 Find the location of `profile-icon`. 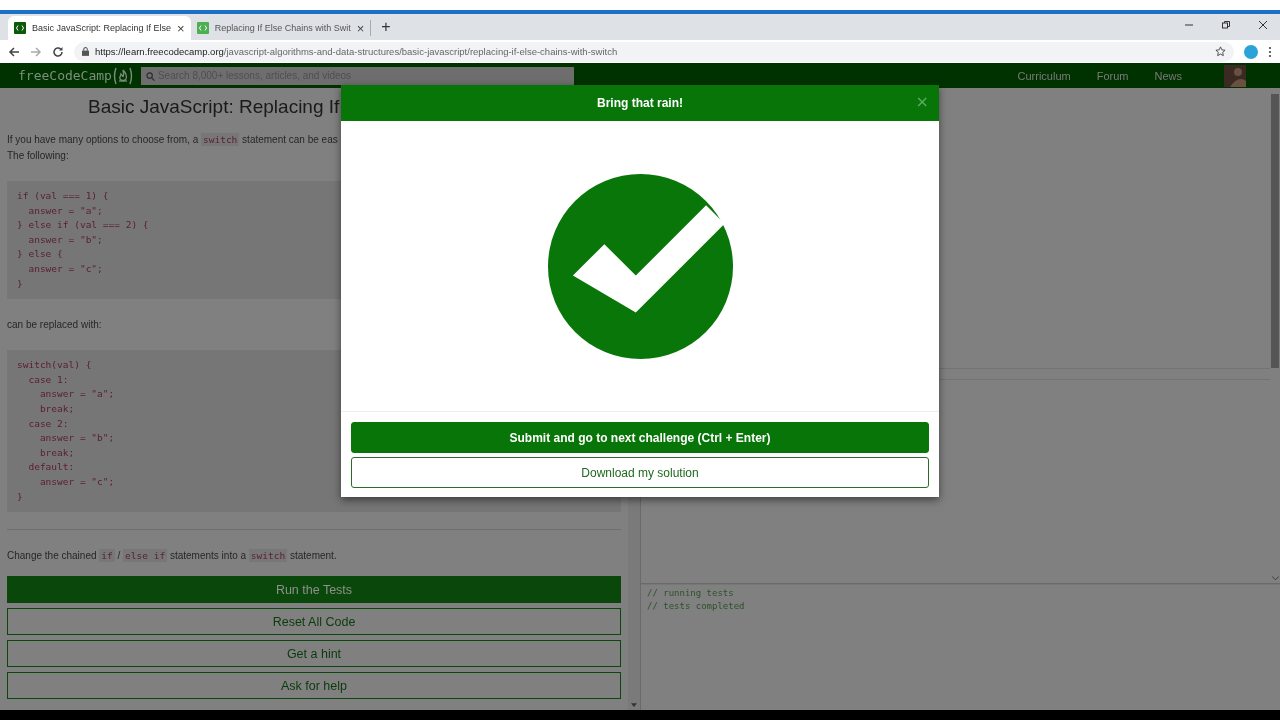

profile-icon is located at coordinates (1251, 51).